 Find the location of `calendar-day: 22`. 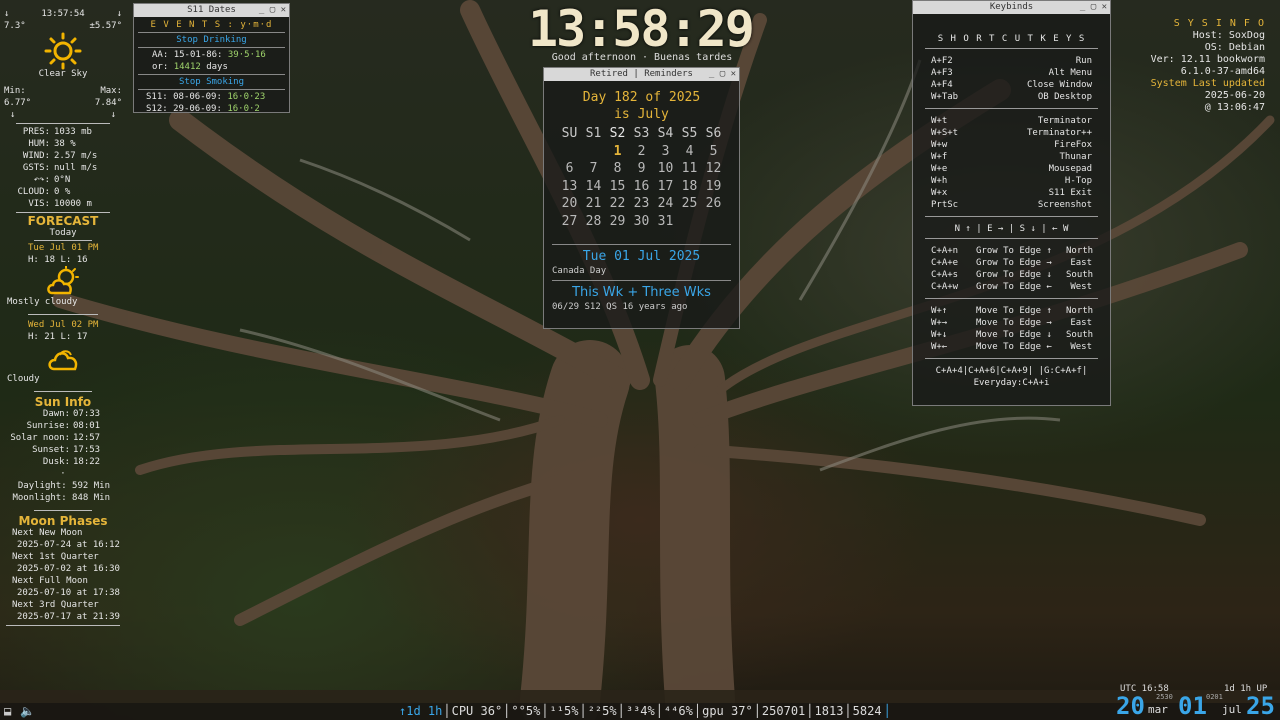

calendar-day: 22 is located at coordinates (618, 204).